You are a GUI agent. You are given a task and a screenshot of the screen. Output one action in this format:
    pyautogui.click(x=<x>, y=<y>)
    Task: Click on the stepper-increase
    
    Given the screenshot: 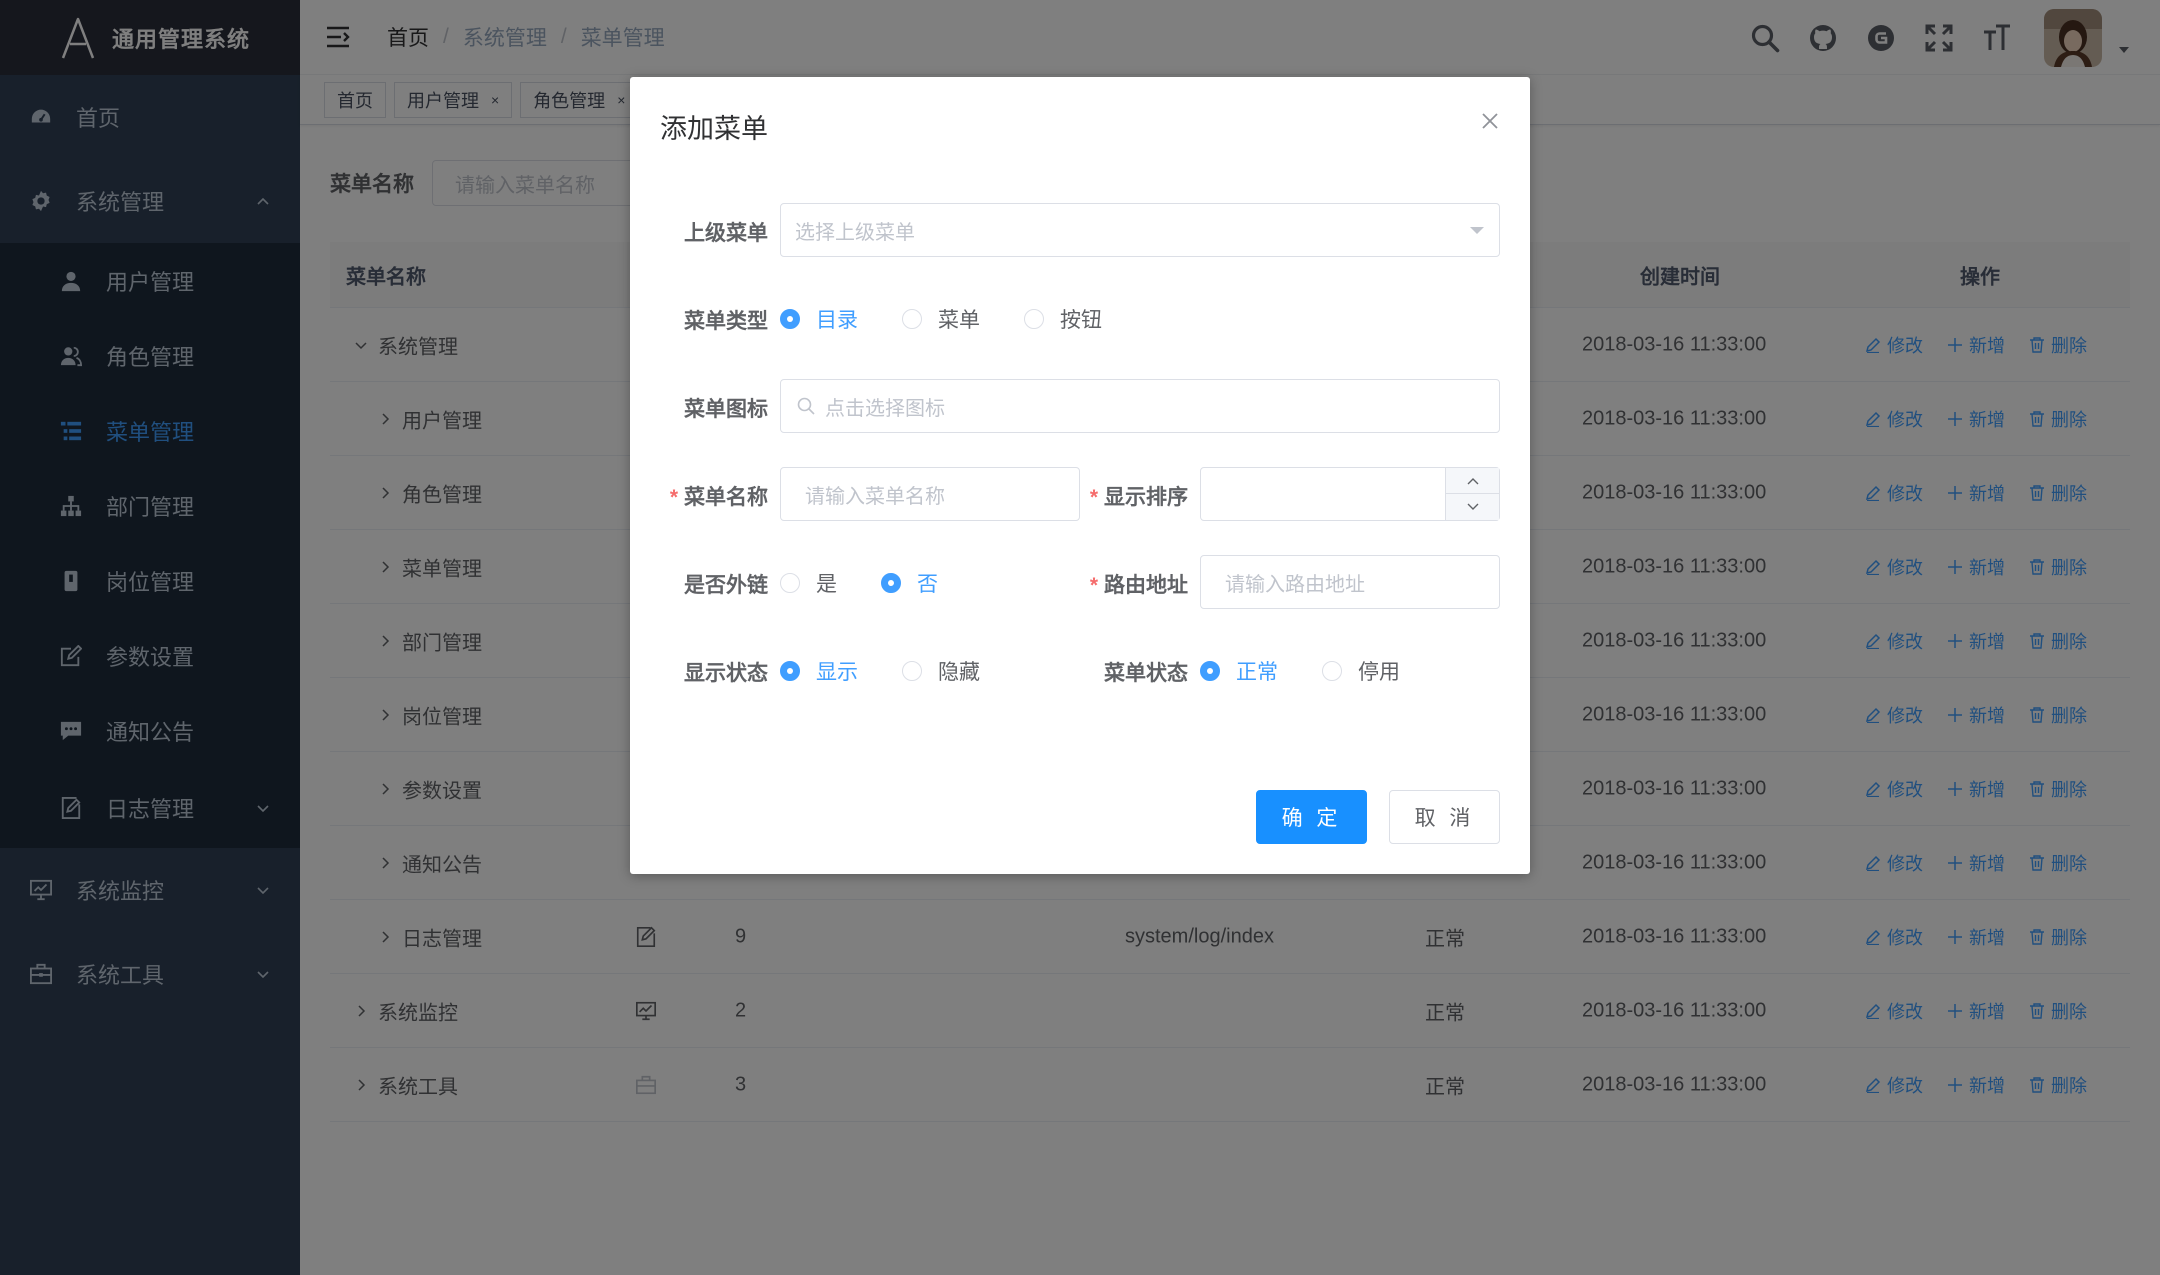 What is the action you would take?
    pyautogui.click(x=1472, y=481)
    